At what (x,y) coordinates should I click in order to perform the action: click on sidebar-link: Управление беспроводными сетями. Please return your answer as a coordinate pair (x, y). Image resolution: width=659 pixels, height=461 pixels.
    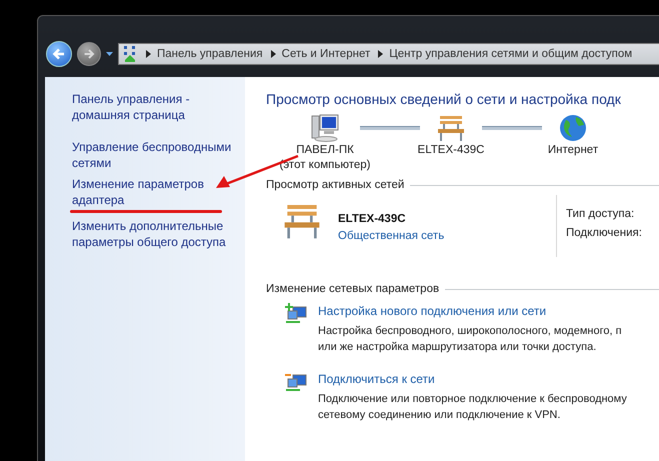
    Looking at the image, I should click on (158, 155).